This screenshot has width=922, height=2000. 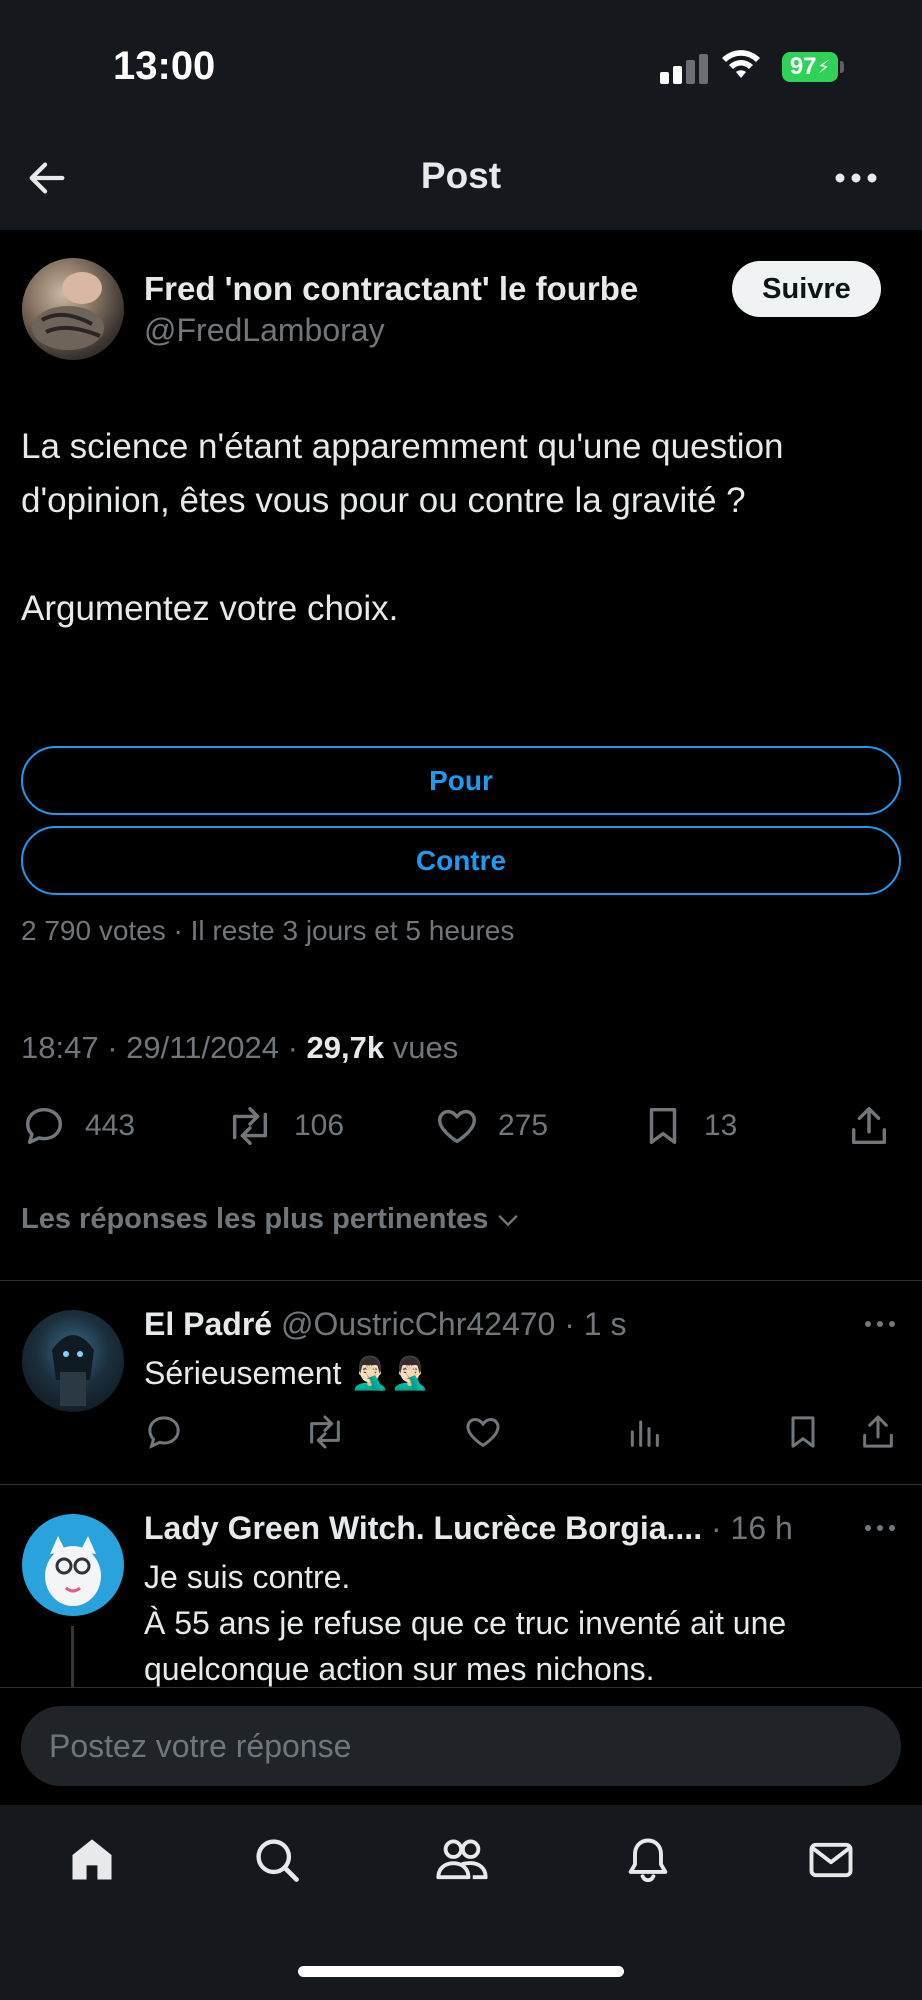 What do you see at coordinates (391, 289) in the screenshot?
I see `author-name: Fred 'non contractant' le fourbe` at bounding box center [391, 289].